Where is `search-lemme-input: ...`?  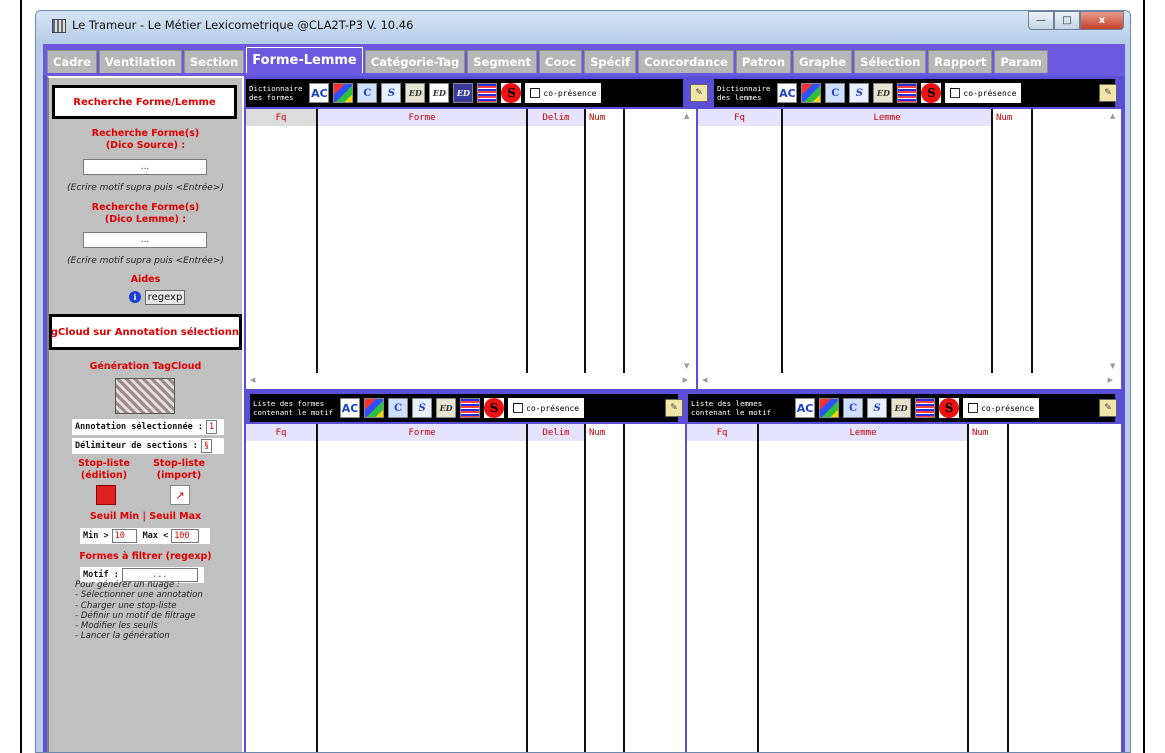 search-lemme-input: ... is located at coordinates (145, 240).